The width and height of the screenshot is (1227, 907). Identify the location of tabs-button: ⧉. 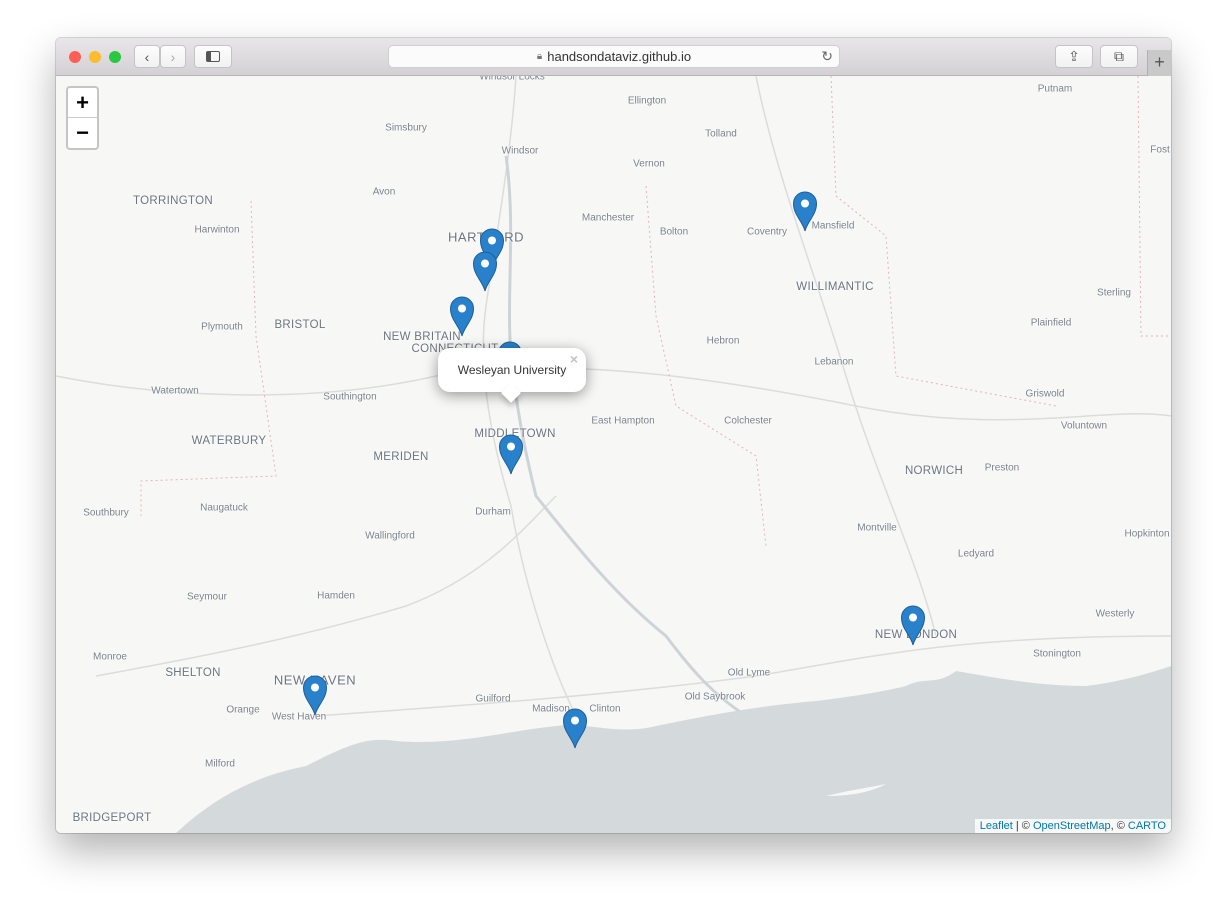
(1119, 56).